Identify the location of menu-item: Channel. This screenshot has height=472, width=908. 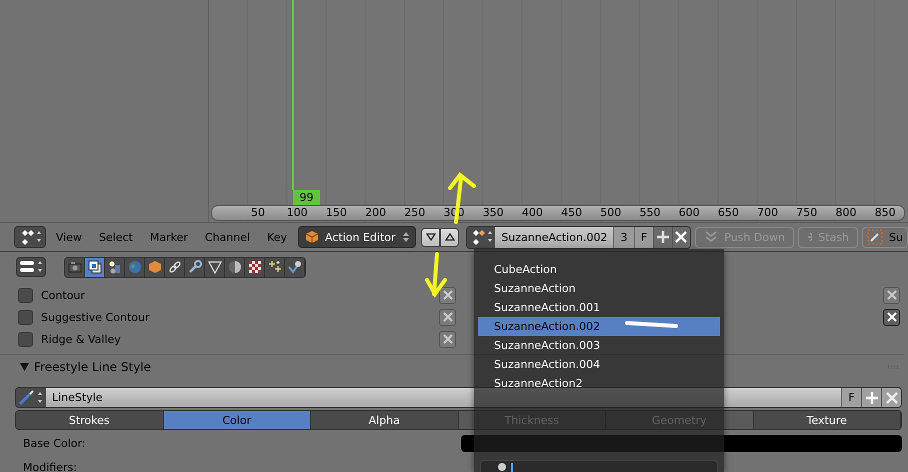
(228, 237).